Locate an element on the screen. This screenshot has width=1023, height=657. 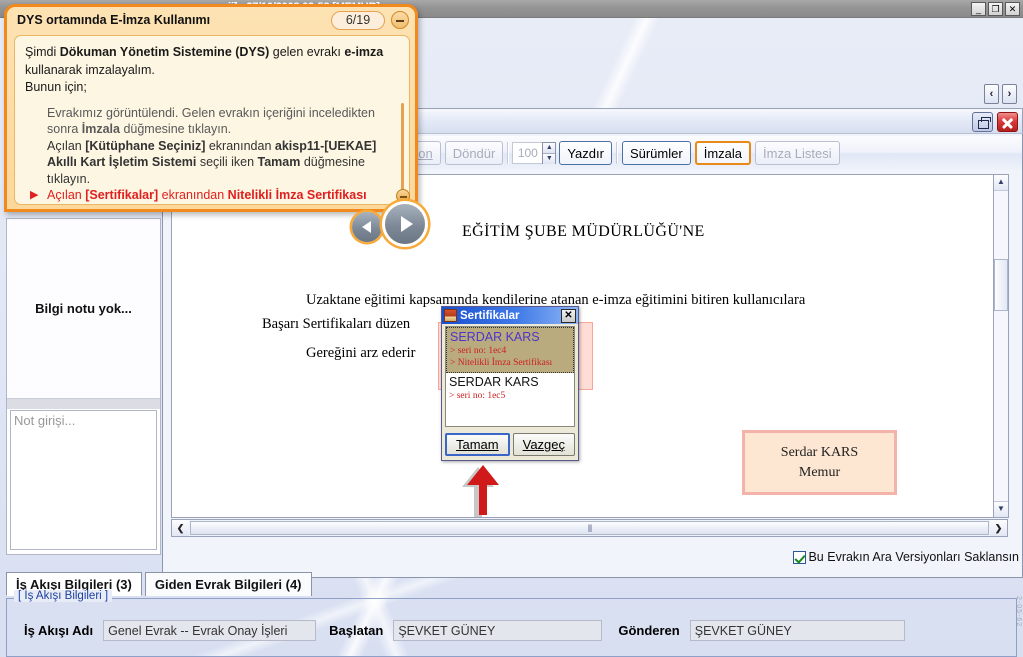
horizontal-scroll-thumb is located at coordinates (589, 528).